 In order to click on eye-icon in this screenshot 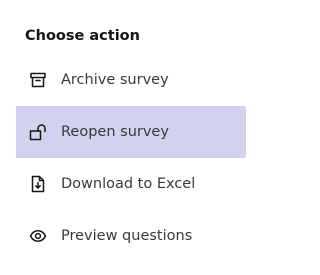, I will do `click(38, 236)`.